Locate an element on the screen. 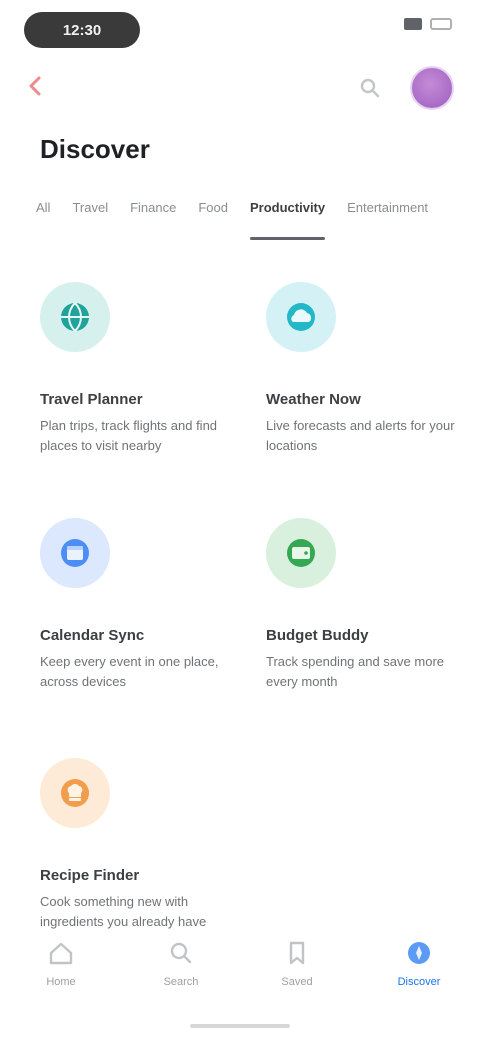 Image resolution: width=480 pixels, height=1040 pixels. battery-icon is located at coordinates (441, 24).